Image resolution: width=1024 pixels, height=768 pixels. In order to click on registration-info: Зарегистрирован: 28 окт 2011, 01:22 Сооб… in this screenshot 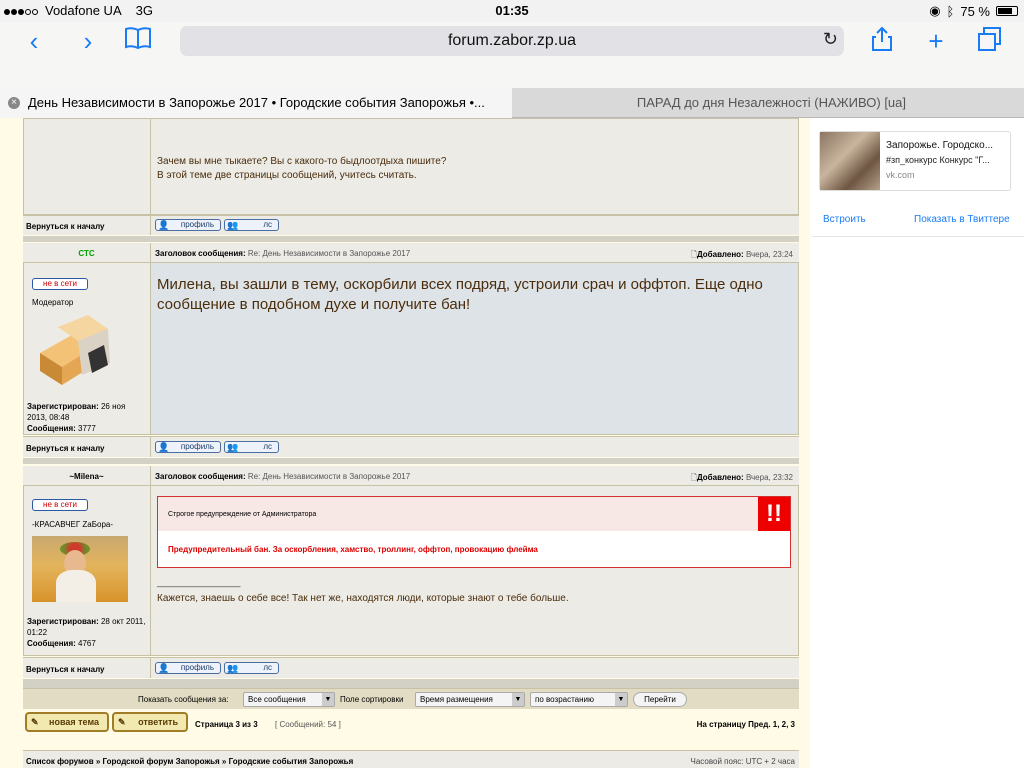, I will do `click(86, 632)`.